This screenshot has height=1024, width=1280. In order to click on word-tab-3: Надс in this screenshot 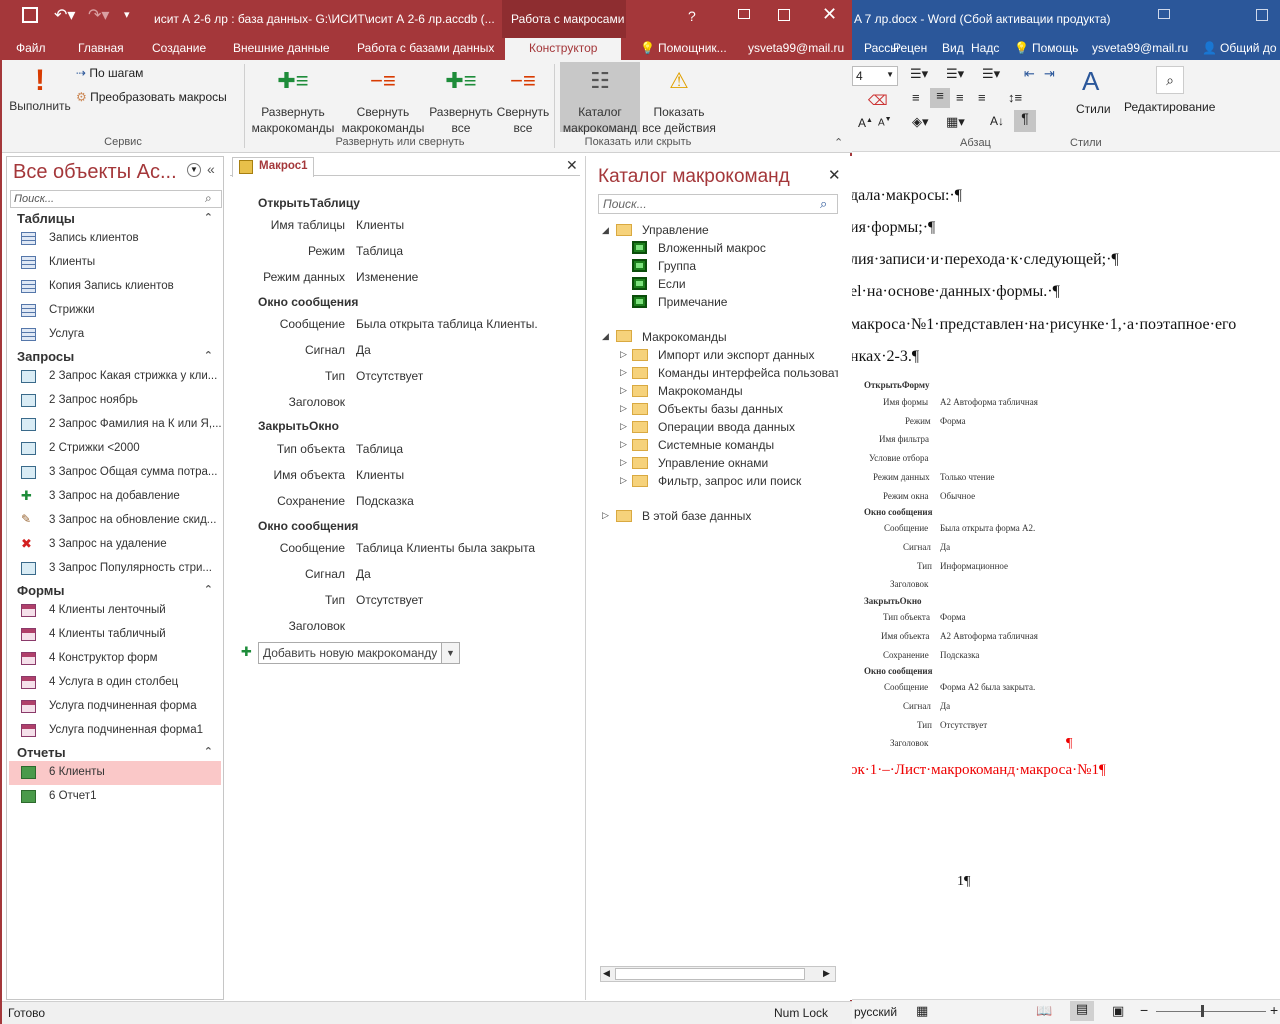, I will do `click(985, 48)`.